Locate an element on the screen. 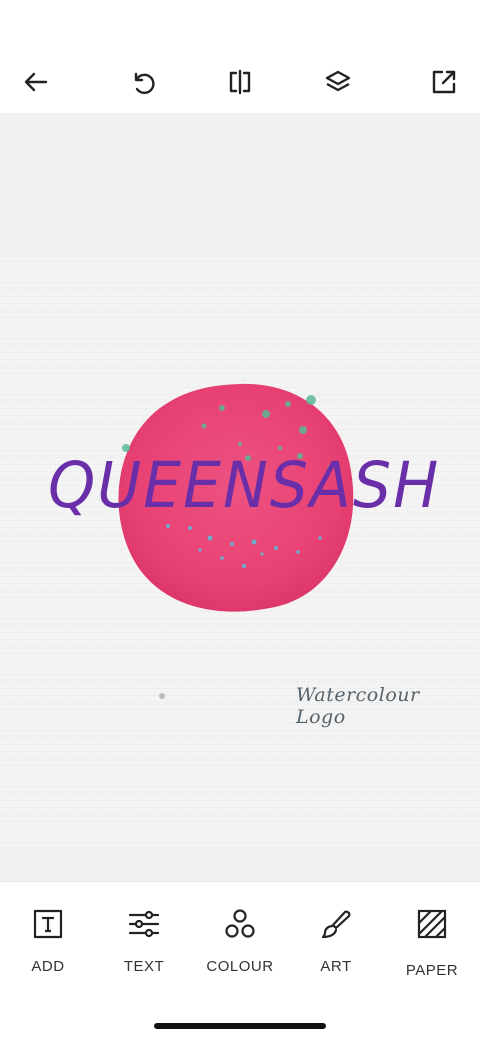  text-tool-label: TEXT is located at coordinates (144, 966).